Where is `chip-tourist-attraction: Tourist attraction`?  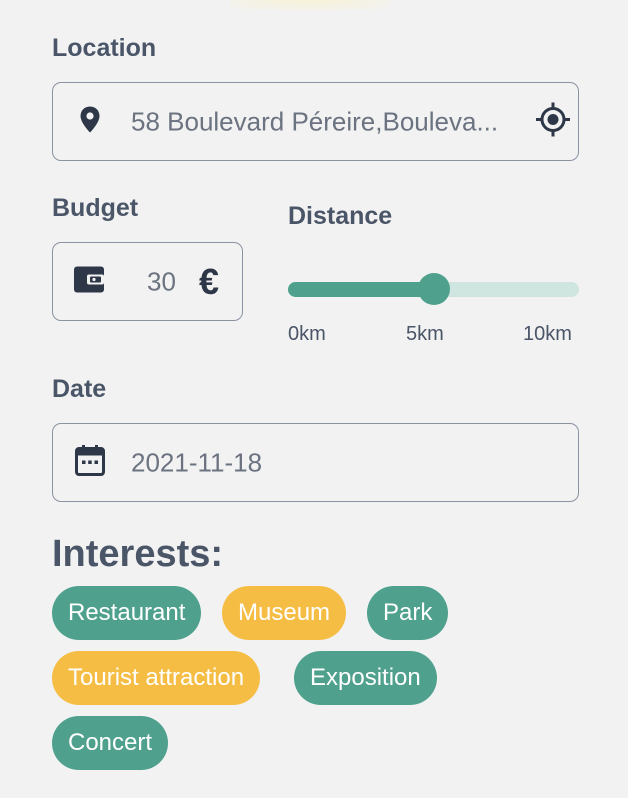 chip-tourist-attraction: Tourist attraction is located at coordinates (156, 678).